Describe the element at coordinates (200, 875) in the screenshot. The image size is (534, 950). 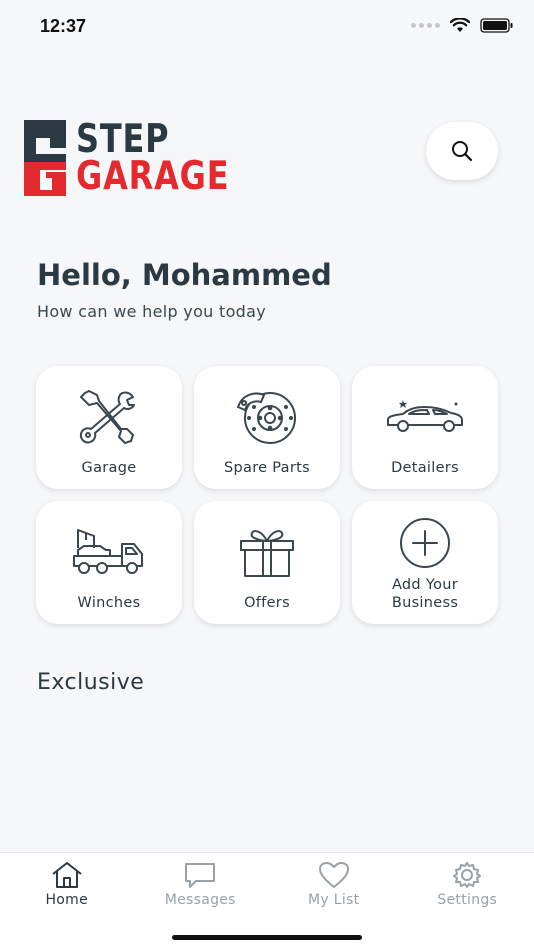
I see `chat-icon` at that location.